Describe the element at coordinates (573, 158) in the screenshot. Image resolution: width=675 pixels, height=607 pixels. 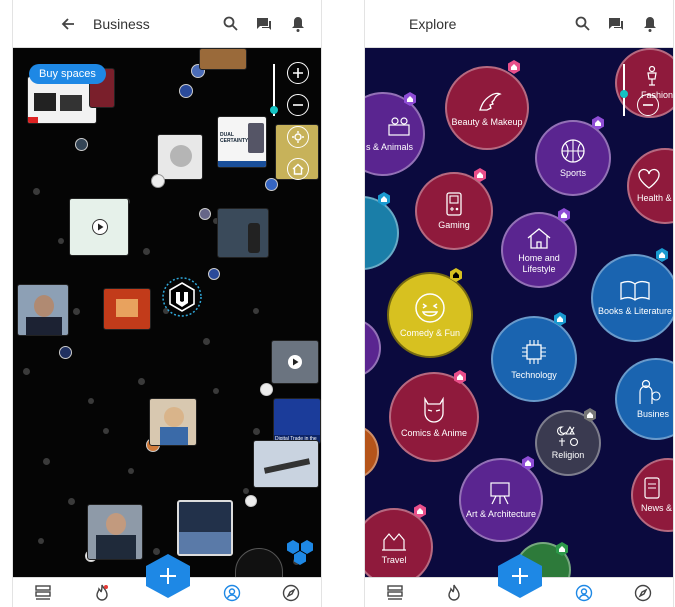
I see `category-bubble-sports: Sports` at that location.